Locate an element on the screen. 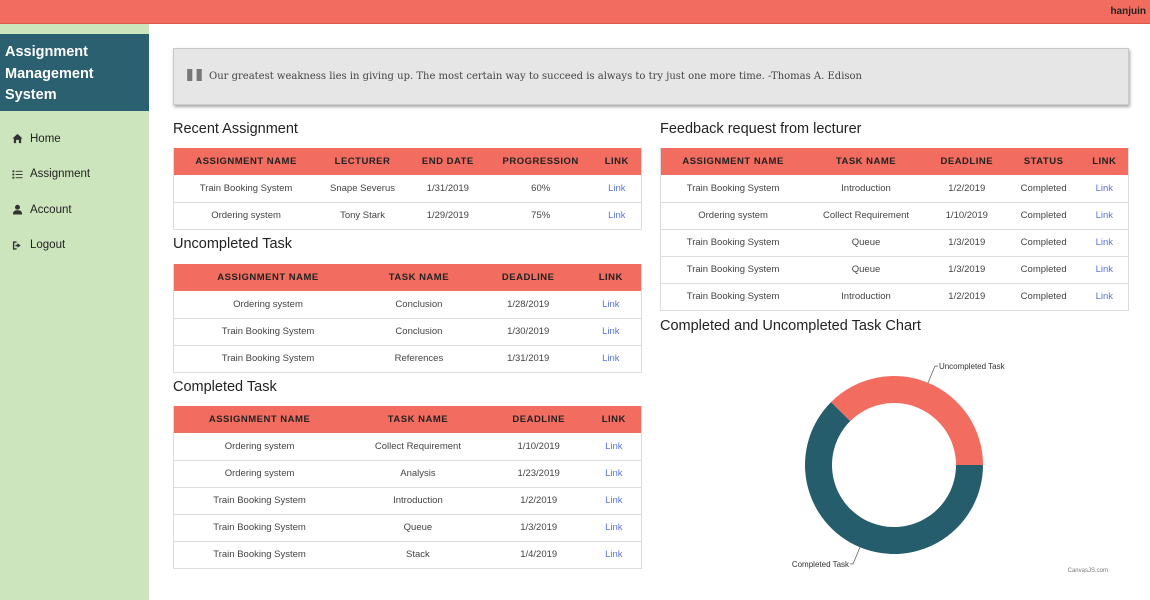  deadline-cell: 1/4/2019 is located at coordinates (538, 555).